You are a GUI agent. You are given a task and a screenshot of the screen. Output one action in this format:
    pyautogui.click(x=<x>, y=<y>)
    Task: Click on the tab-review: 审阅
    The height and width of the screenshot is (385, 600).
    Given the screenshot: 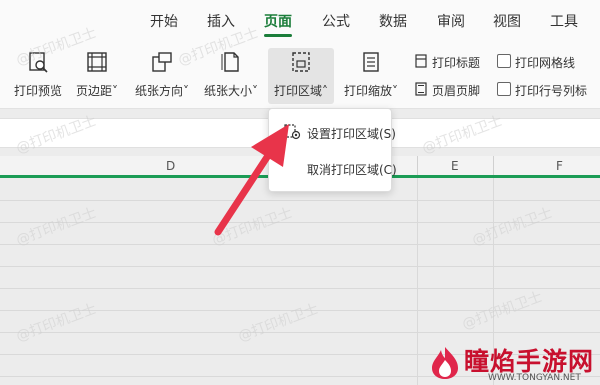 What is the action you would take?
    pyautogui.click(x=451, y=21)
    